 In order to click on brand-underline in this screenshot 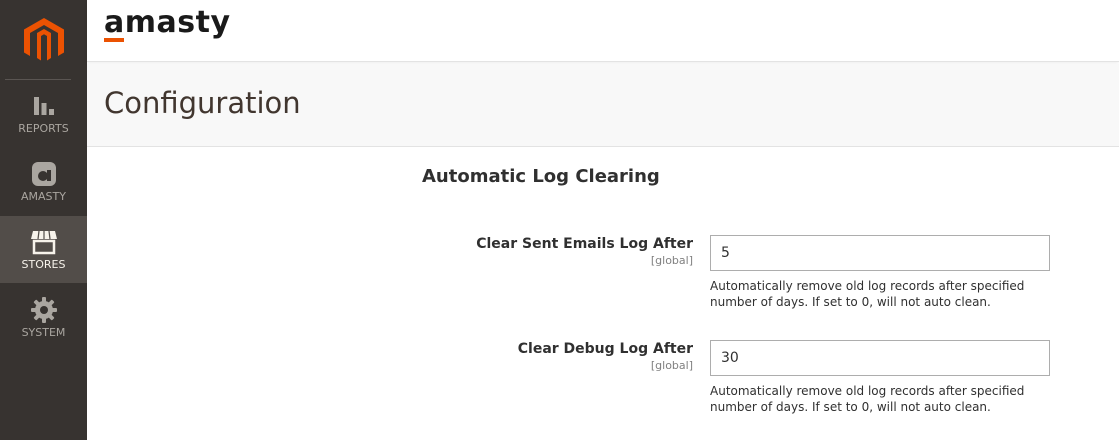, I will do `click(114, 40)`.